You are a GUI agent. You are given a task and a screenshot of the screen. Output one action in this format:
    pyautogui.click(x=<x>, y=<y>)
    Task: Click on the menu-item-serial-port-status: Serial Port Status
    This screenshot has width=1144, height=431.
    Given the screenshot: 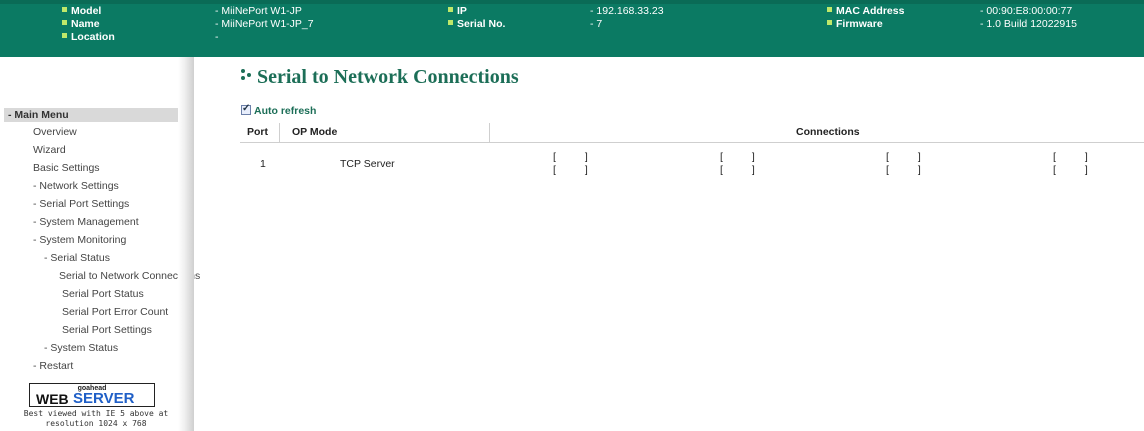 What is the action you would take?
    pyautogui.click(x=103, y=294)
    